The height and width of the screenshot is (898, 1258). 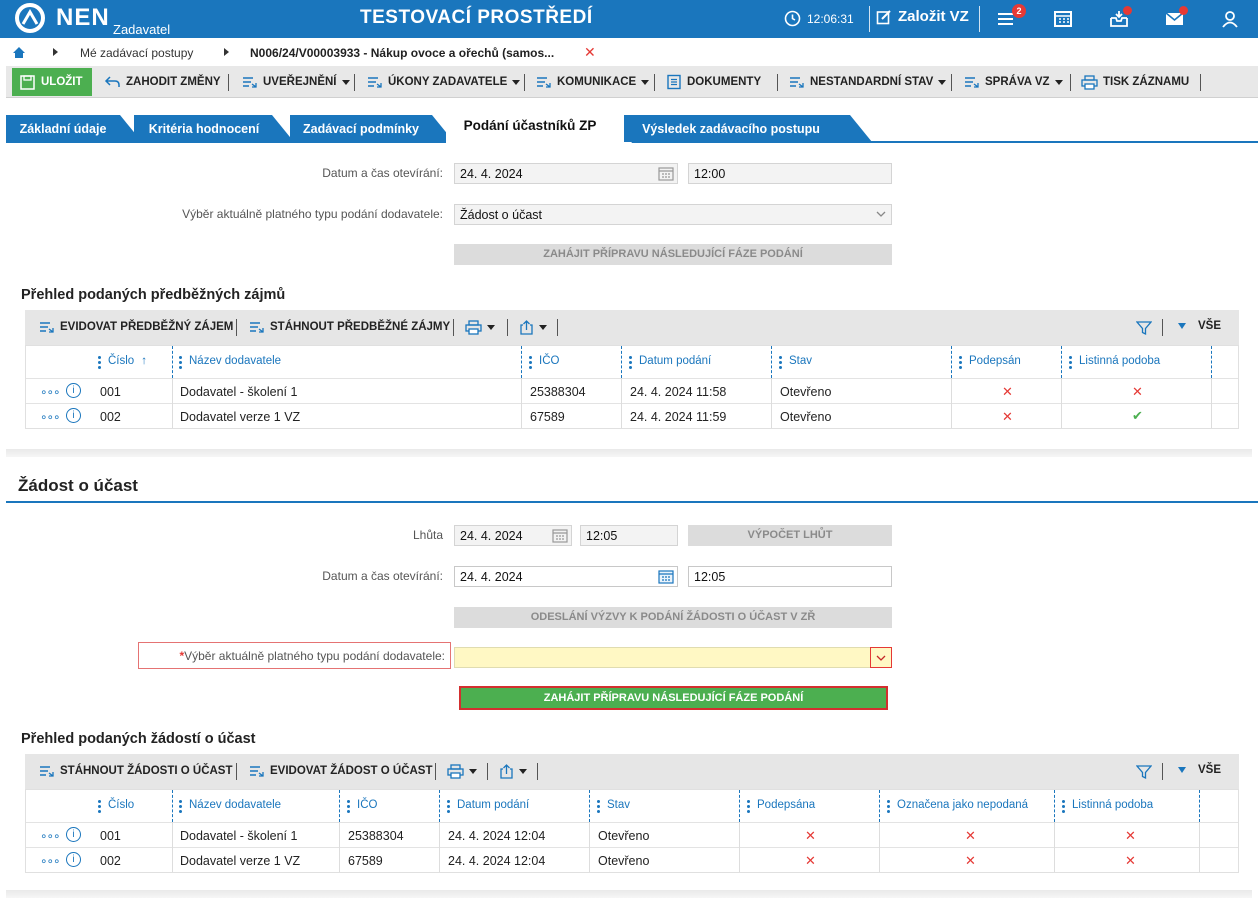 What do you see at coordinates (74, 128) in the screenshot?
I see `tab-basic-info: Základní údaje` at bounding box center [74, 128].